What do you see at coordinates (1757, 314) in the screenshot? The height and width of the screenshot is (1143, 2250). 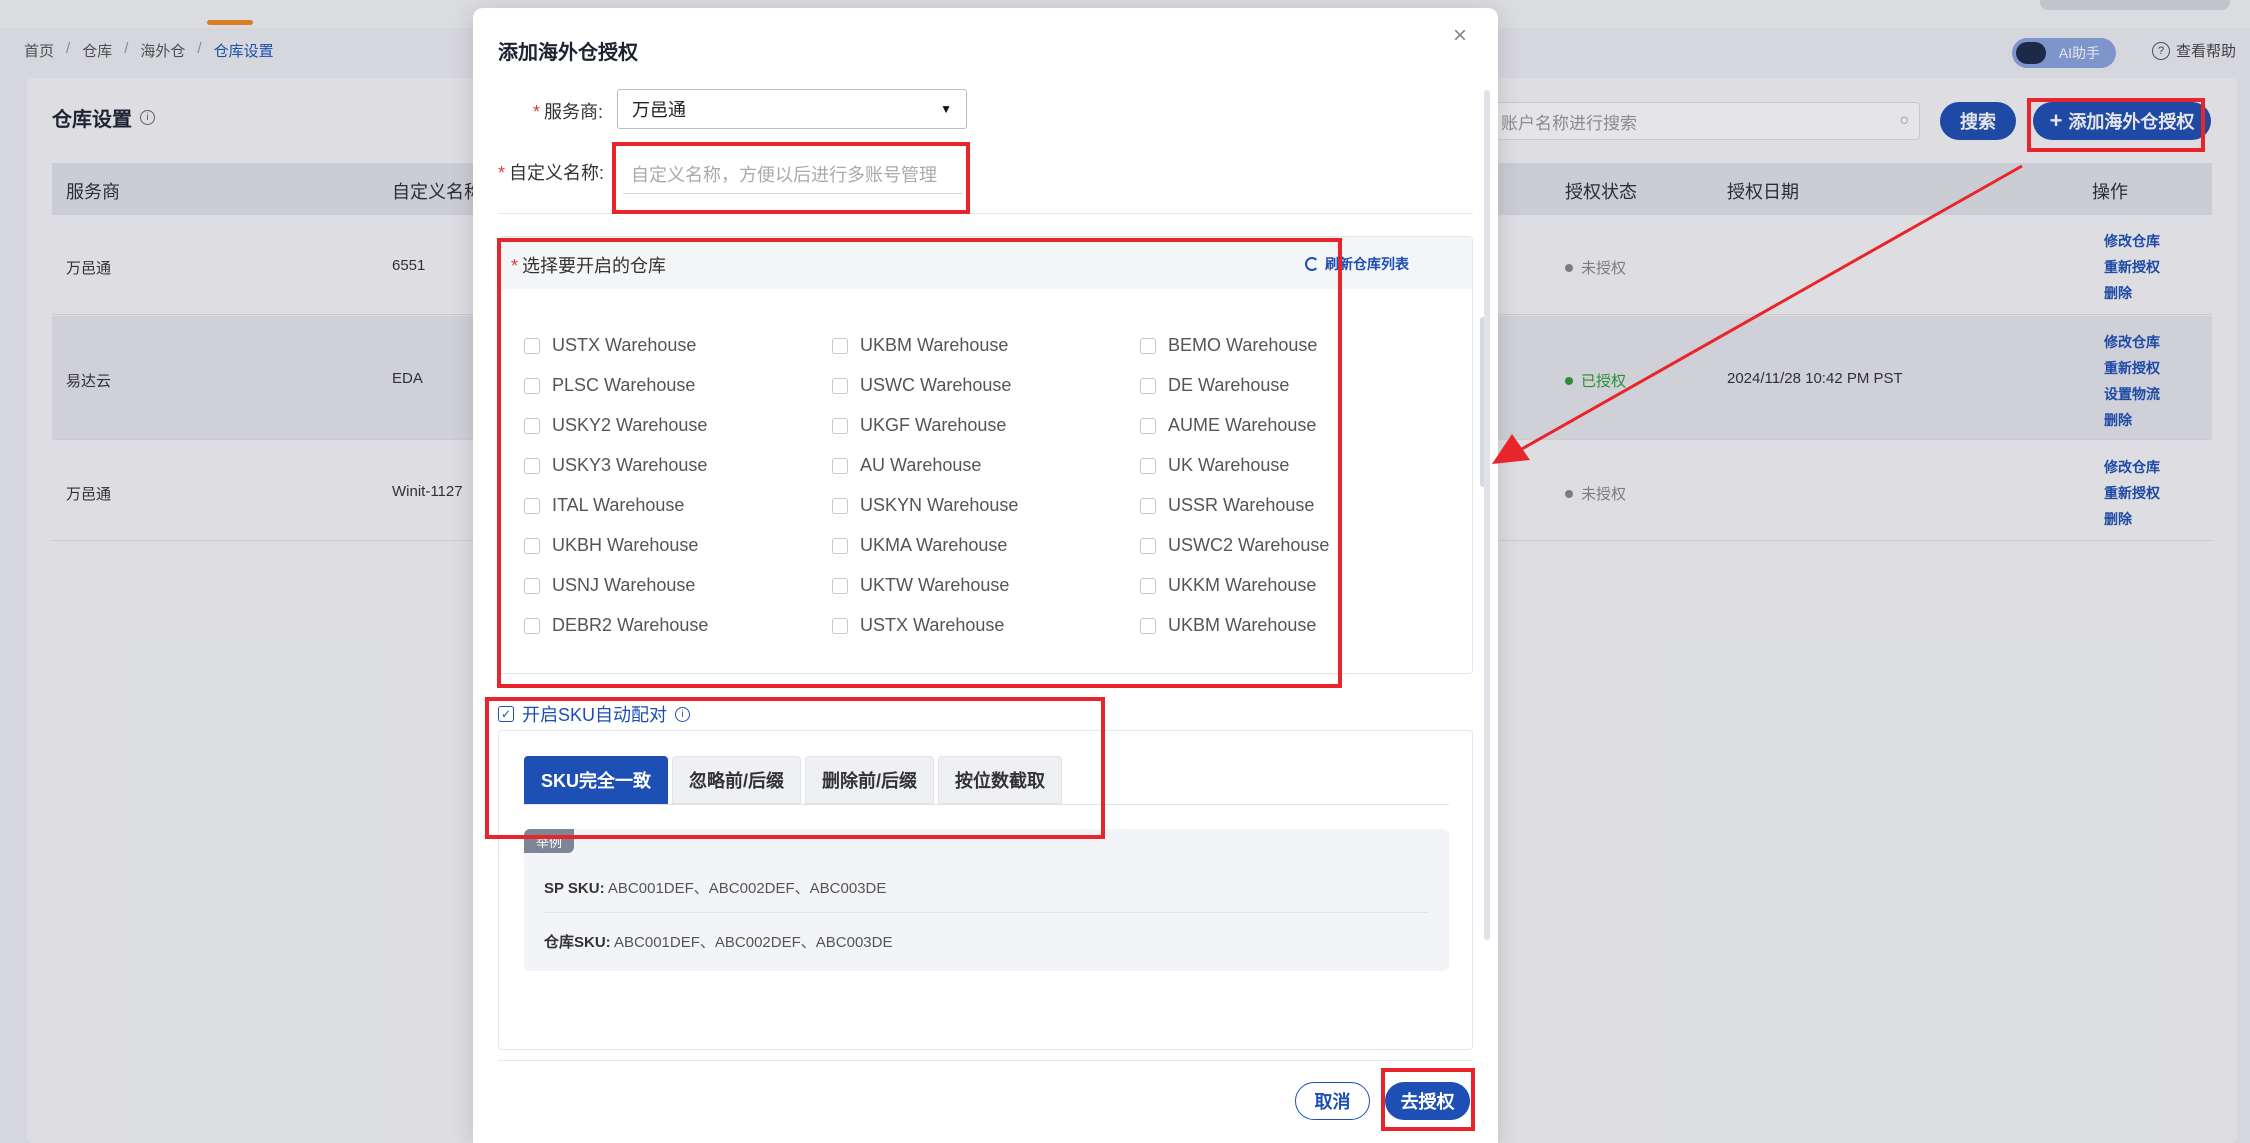 I see `annotation-arrow` at bounding box center [1757, 314].